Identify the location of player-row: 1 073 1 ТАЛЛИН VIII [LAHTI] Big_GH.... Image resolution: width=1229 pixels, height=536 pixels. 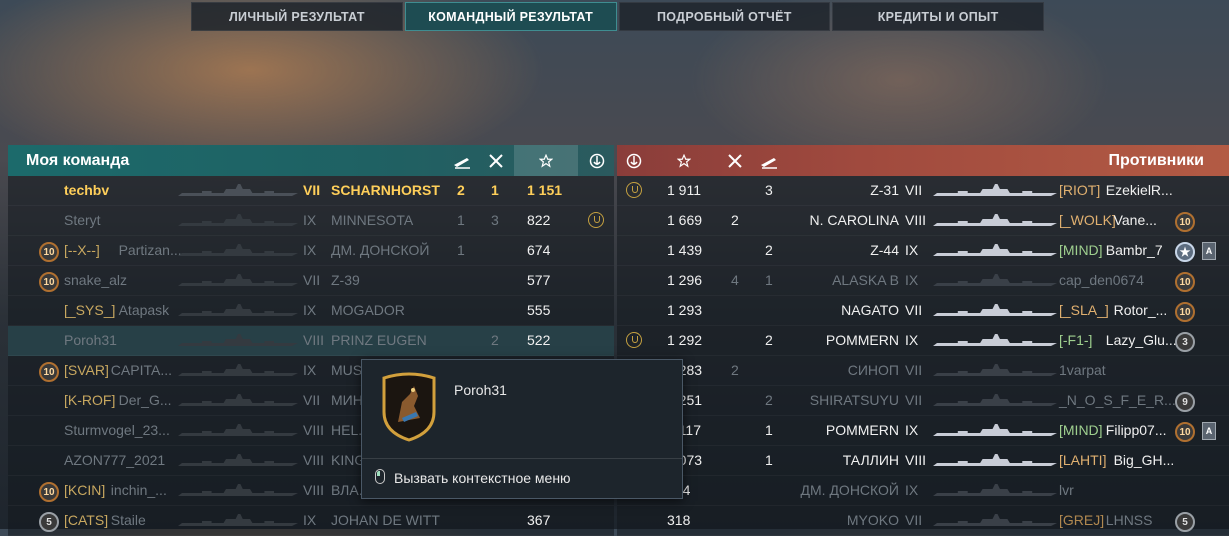
(923, 461).